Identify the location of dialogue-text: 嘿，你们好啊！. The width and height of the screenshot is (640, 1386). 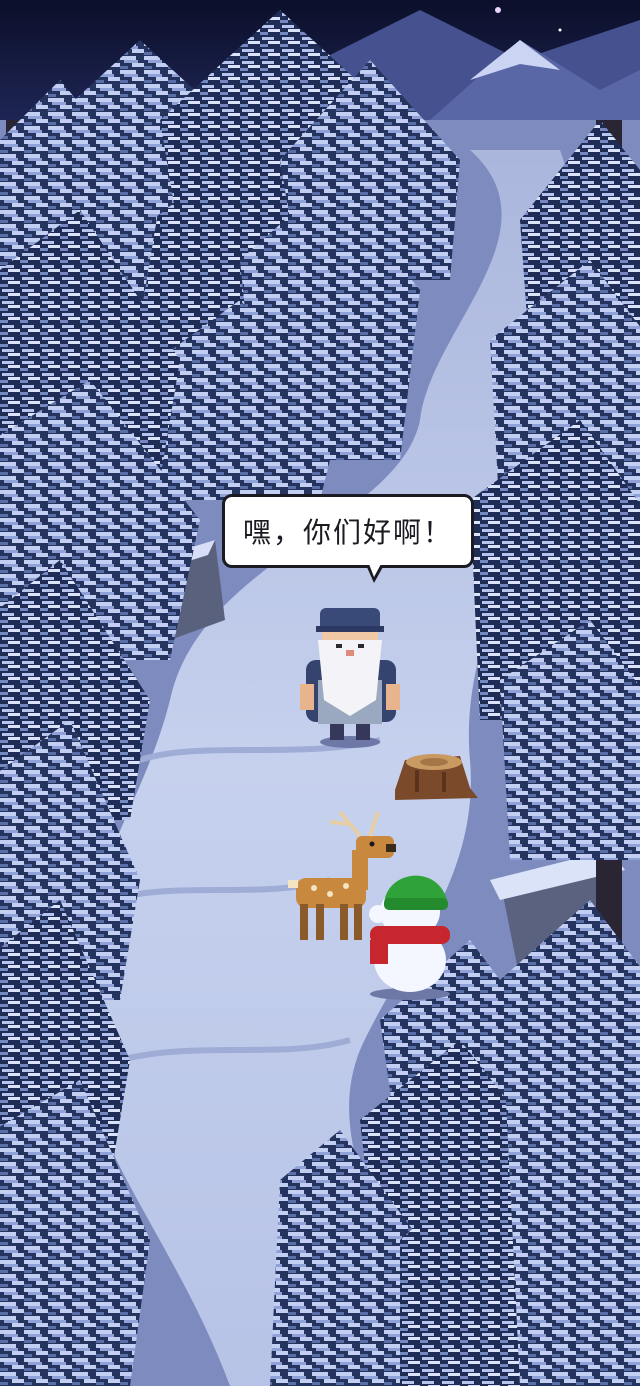
(347, 532).